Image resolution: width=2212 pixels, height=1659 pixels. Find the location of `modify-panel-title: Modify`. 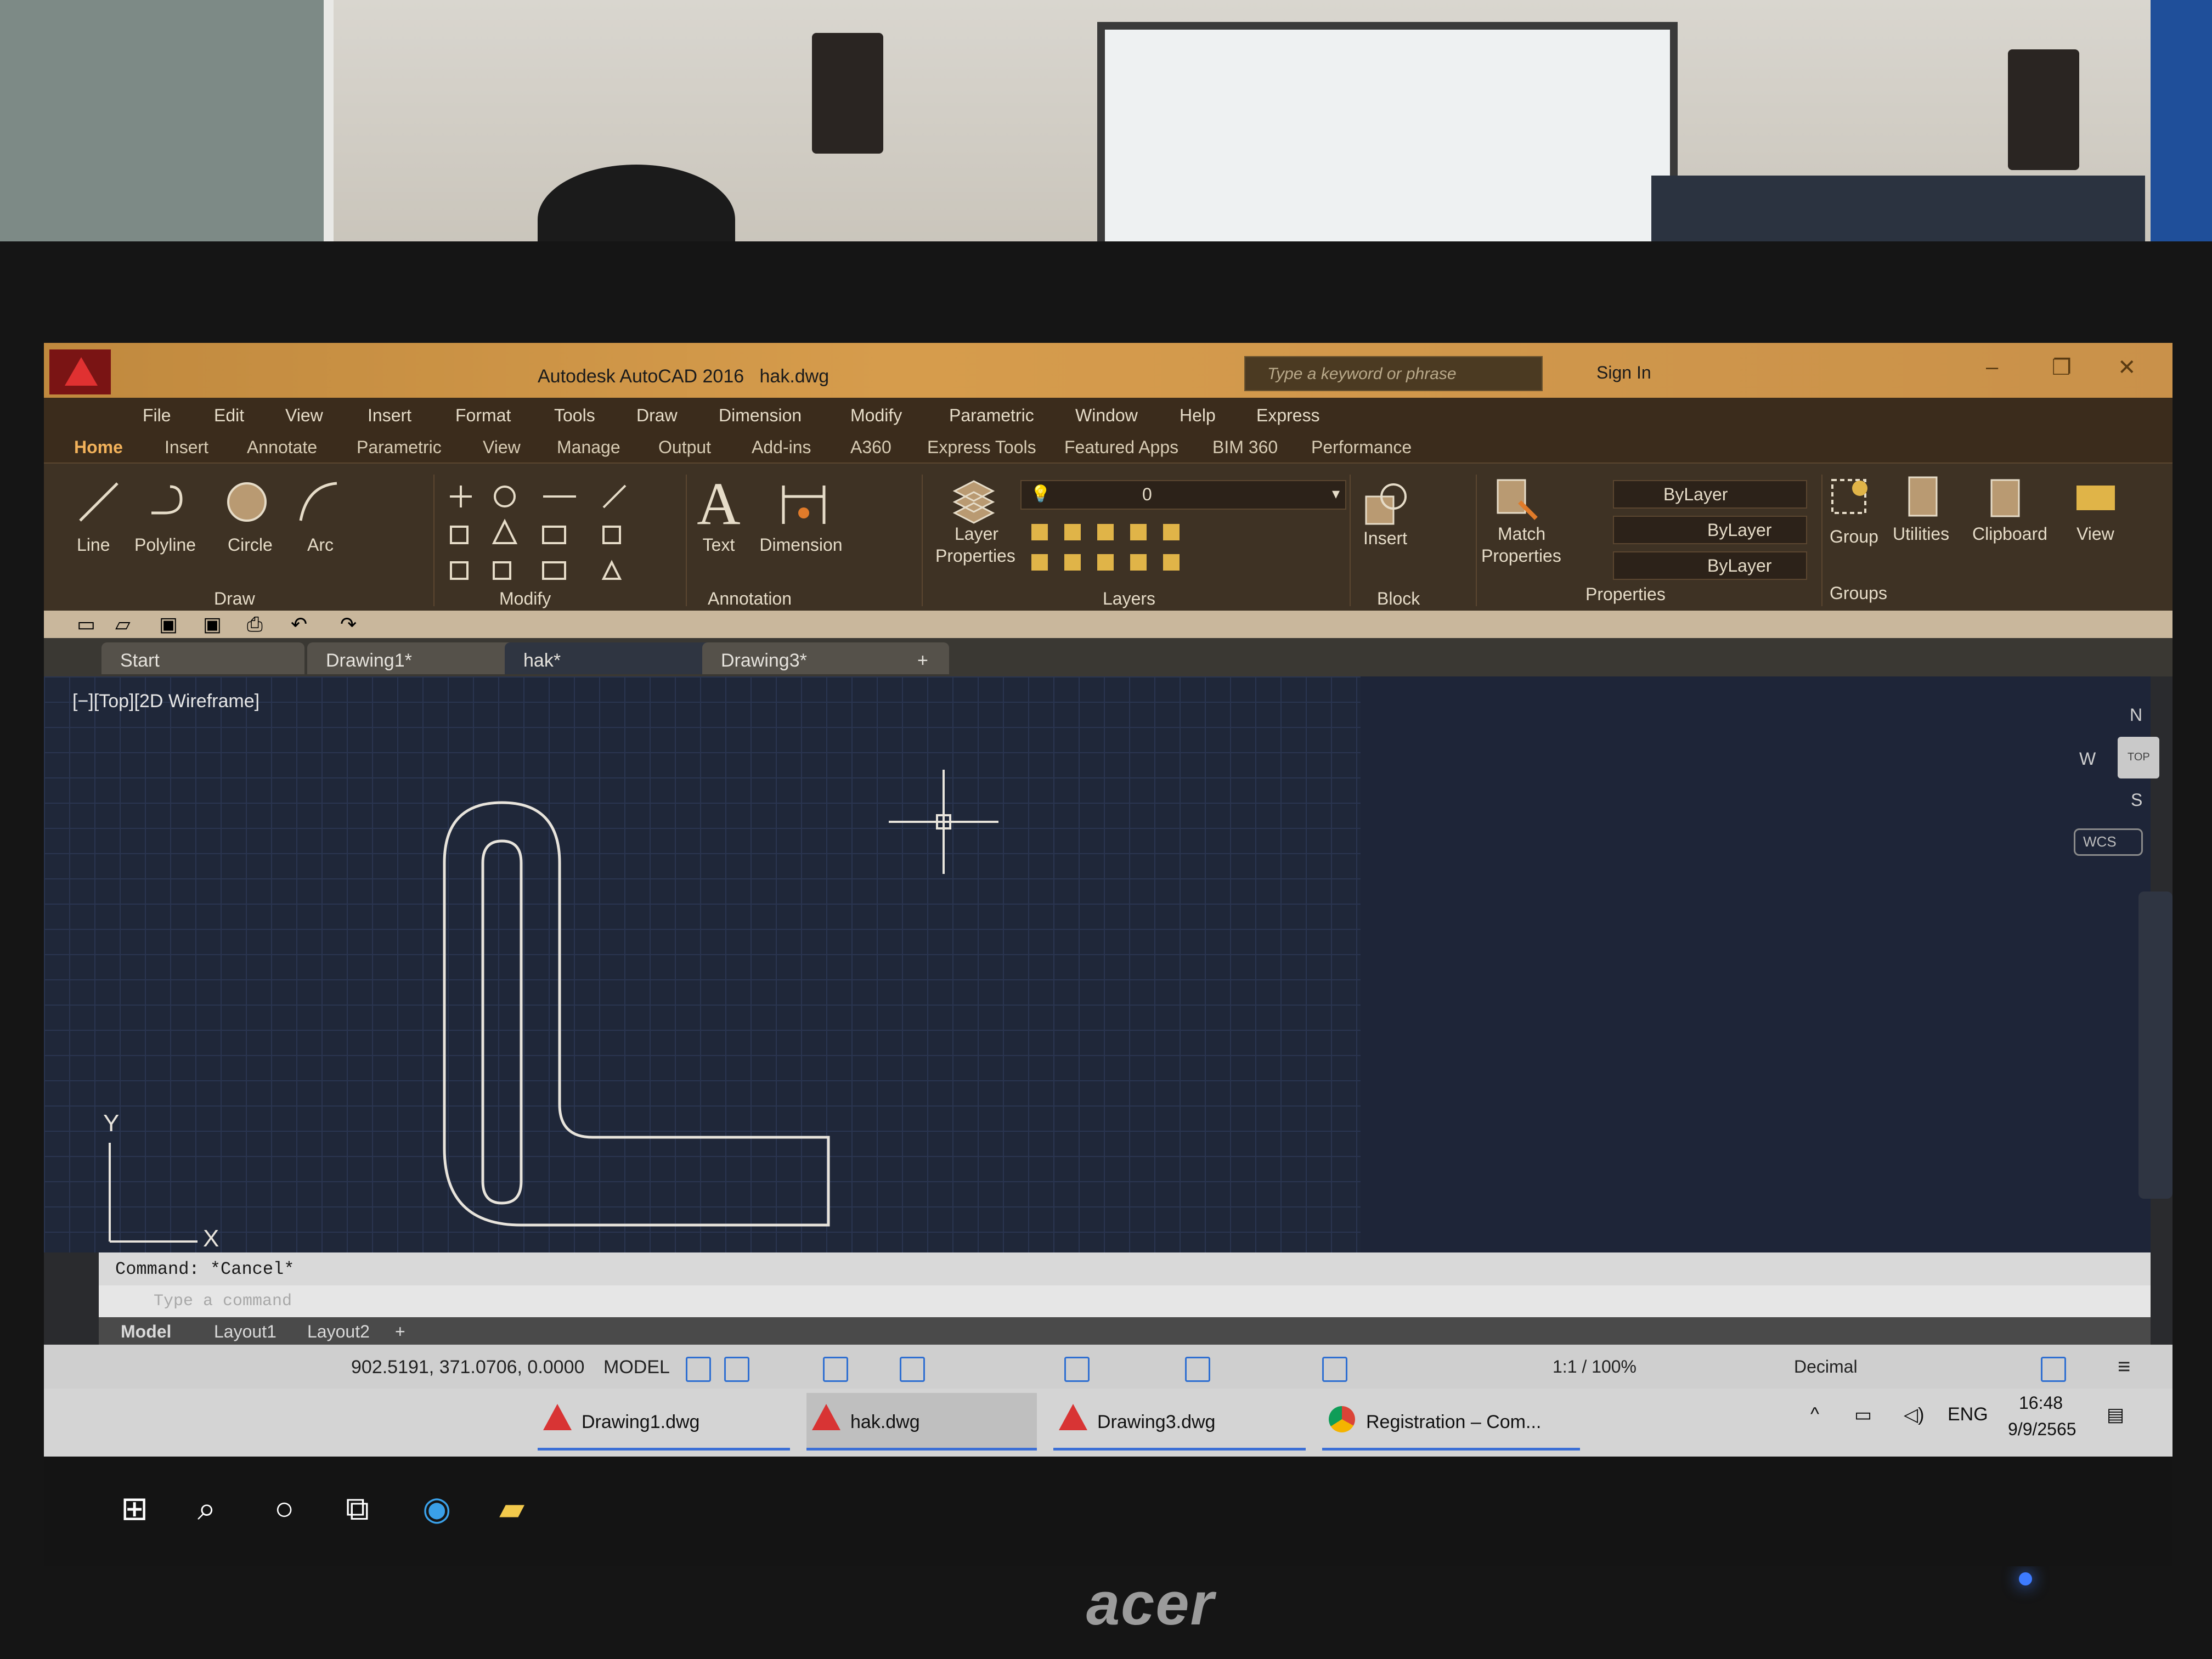

modify-panel-title: Modify is located at coordinates (525, 599).